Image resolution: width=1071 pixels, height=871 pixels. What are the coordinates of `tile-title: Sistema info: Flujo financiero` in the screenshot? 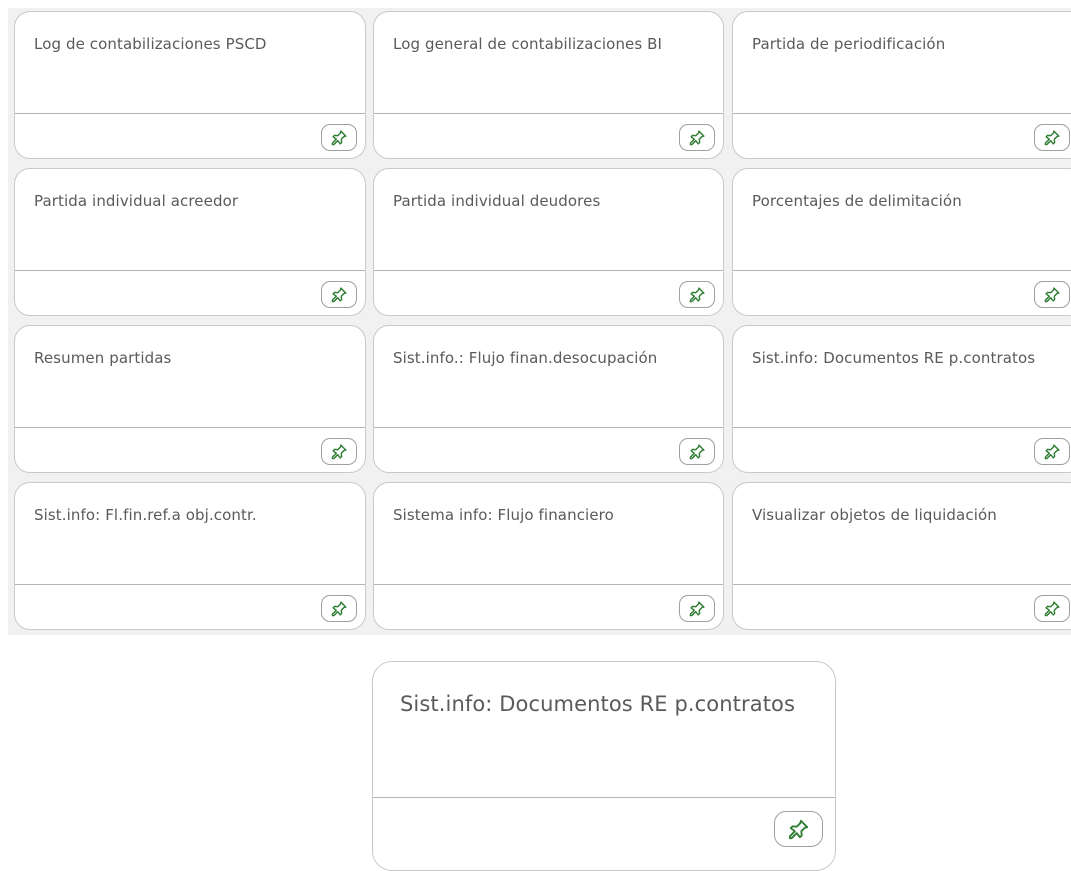 It's located at (503, 515).